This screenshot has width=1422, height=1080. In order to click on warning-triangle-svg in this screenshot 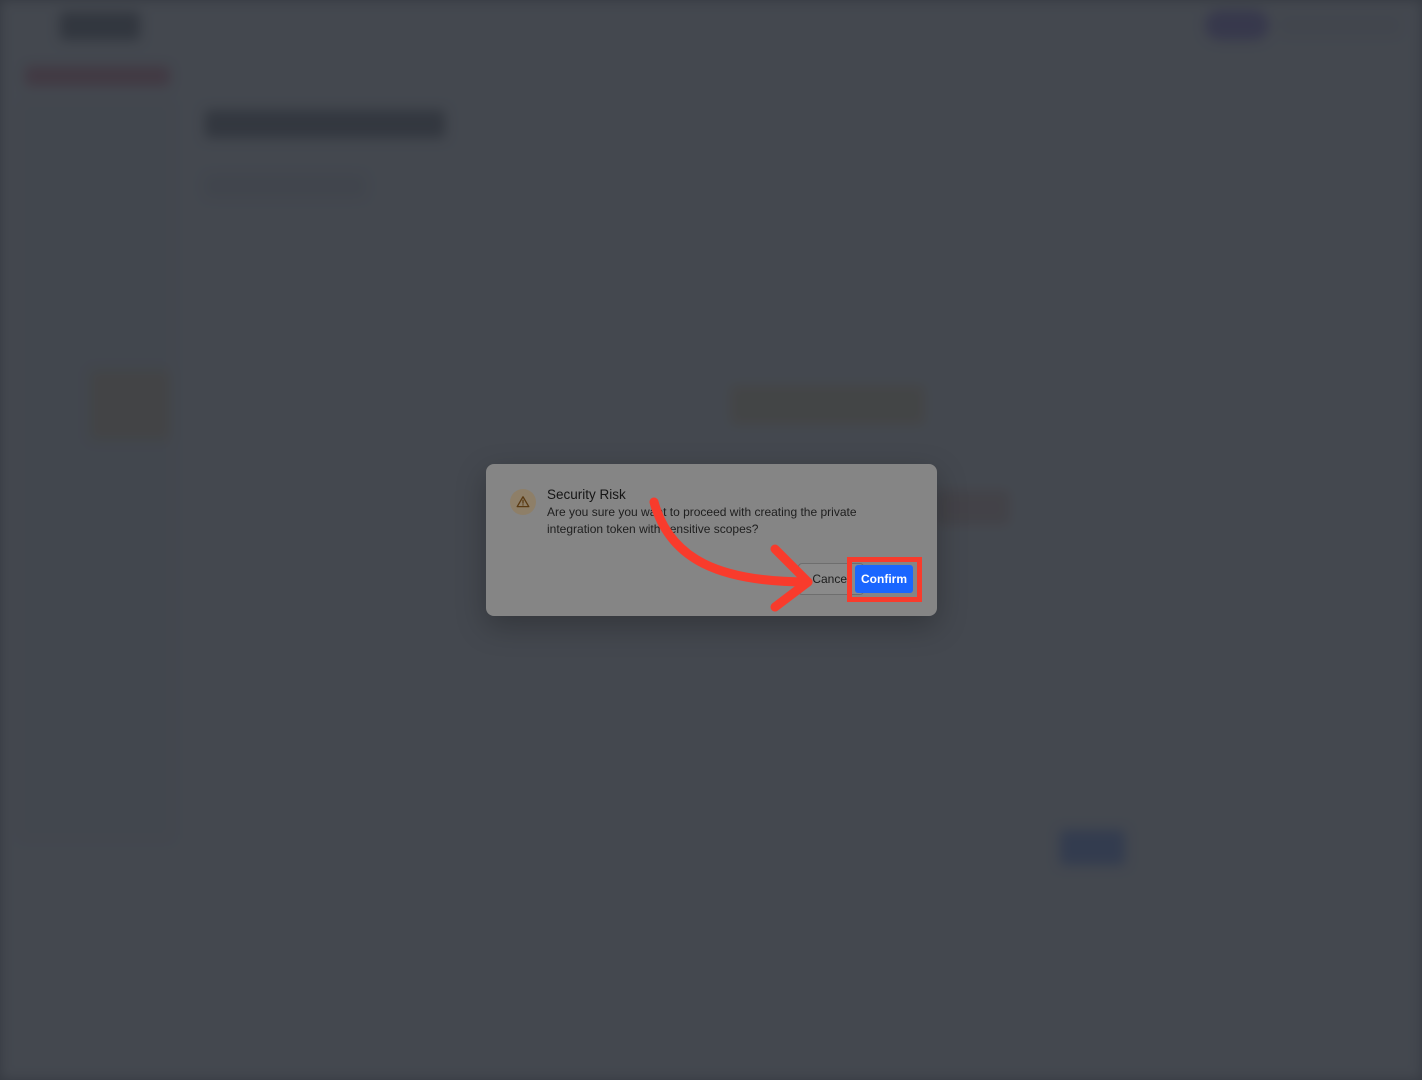, I will do `click(523, 502)`.